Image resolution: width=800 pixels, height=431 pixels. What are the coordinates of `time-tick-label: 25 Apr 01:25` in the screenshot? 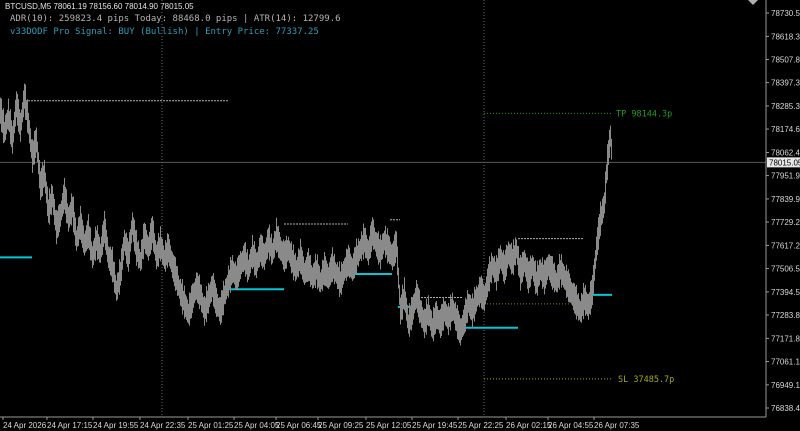 It's located at (211, 425).